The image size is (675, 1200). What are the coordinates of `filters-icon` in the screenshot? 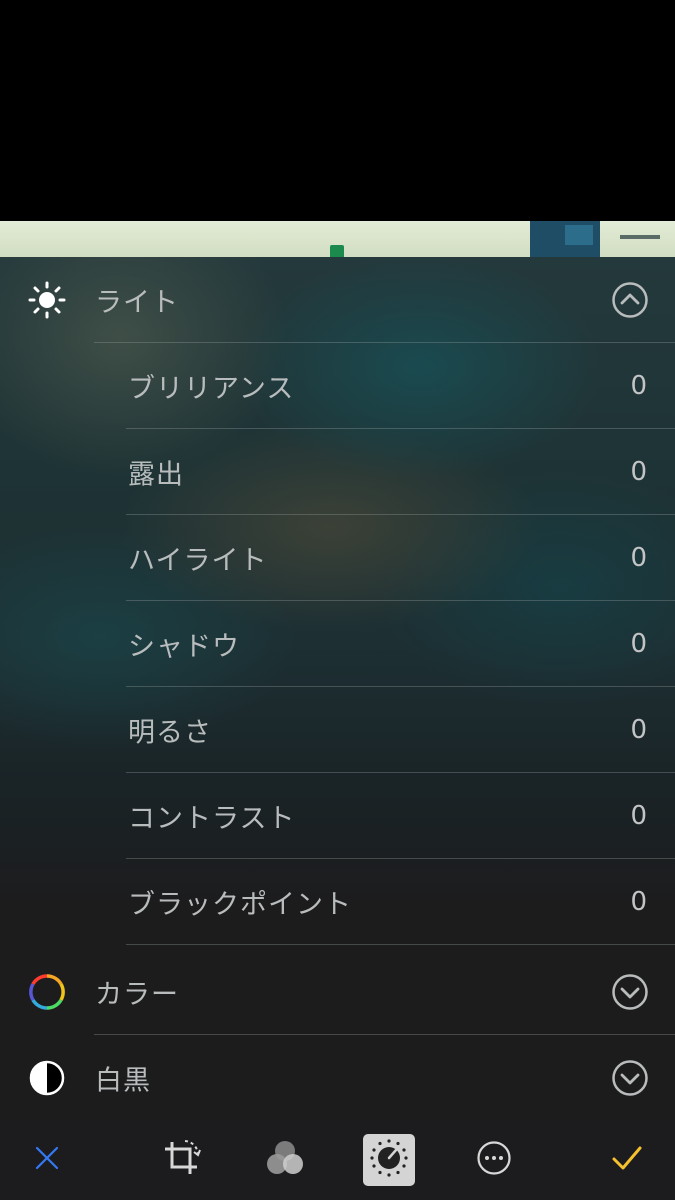 It's located at (285, 1160).